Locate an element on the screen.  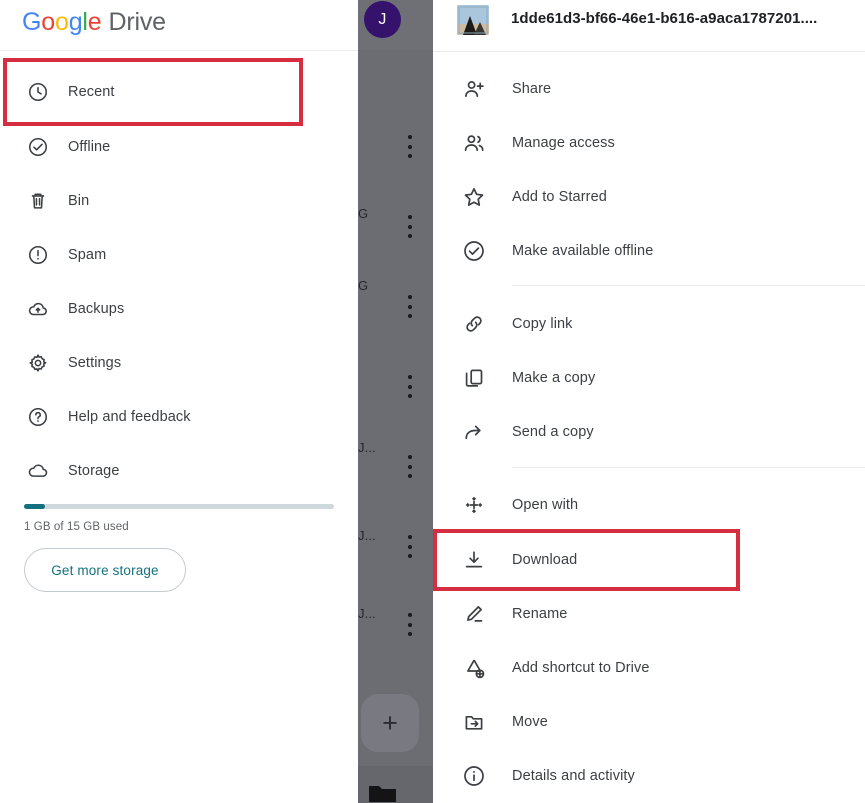
menu-item-label: Add shortcut to Drive is located at coordinates (581, 668).